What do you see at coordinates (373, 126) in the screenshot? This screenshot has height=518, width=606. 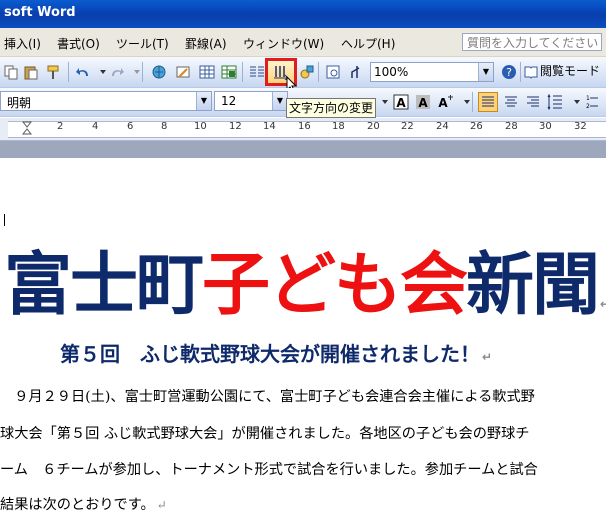 I see `ruler-number: 20` at bounding box center [373, 126].